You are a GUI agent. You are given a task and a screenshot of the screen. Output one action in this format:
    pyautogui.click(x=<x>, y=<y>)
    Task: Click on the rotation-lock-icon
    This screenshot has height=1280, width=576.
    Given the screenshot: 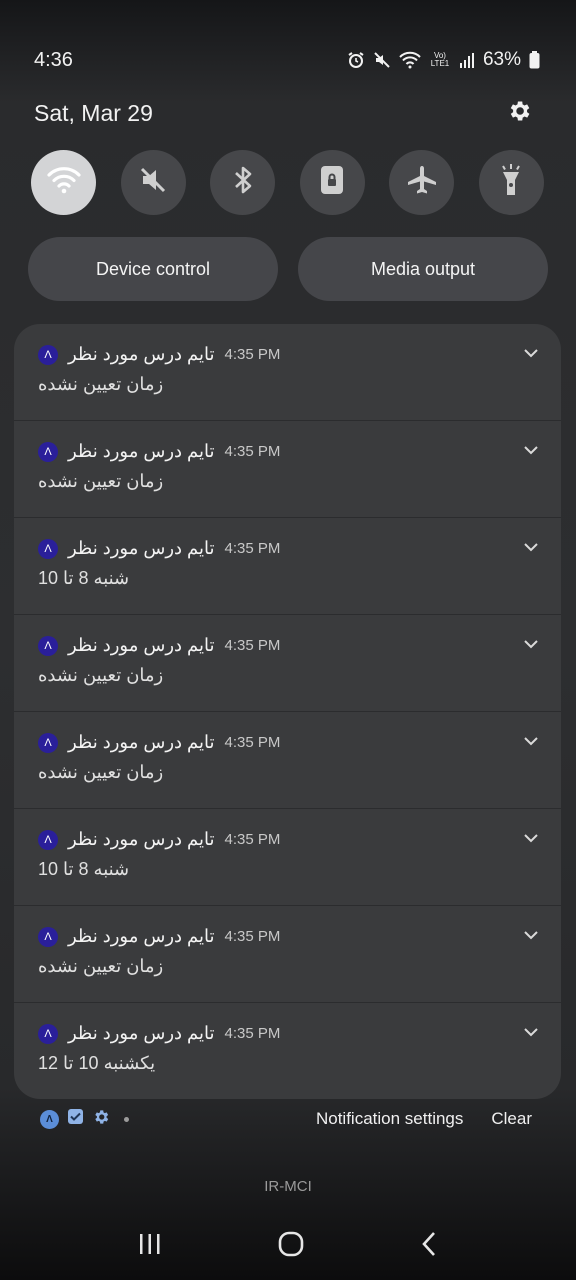 What is the action you would take?
    pyautogui.click(x=332, y=182)
    